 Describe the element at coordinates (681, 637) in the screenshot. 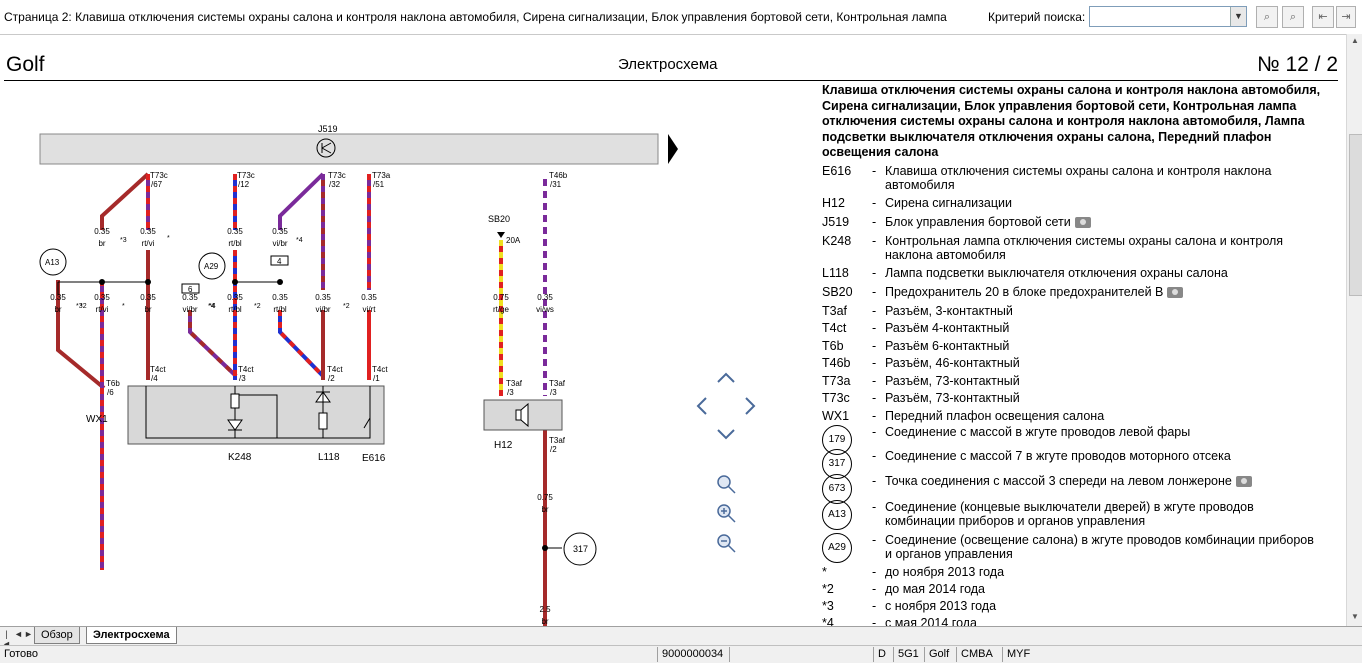

I see `sheet-tabs: |◄ ◄ ► Обзор Электросхема` at that location.